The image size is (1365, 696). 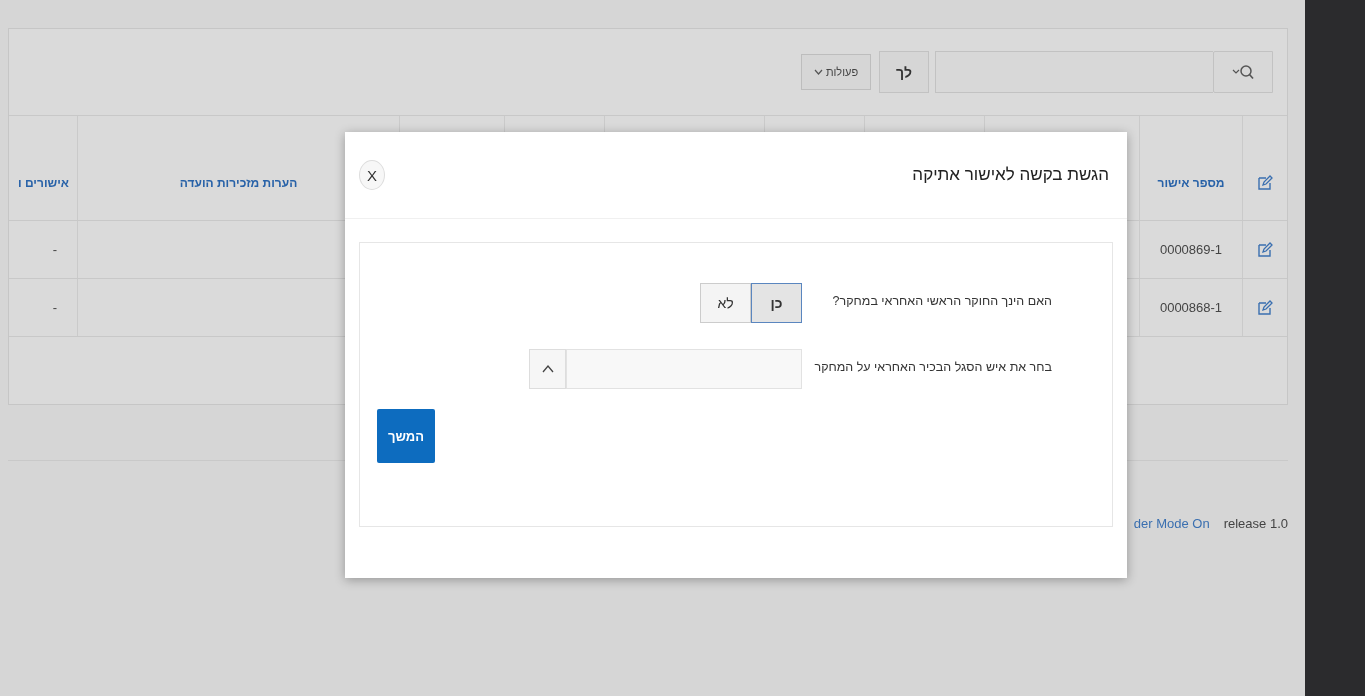 I want to click on mode-link: der Mode On, so click(x=1171, y=523).